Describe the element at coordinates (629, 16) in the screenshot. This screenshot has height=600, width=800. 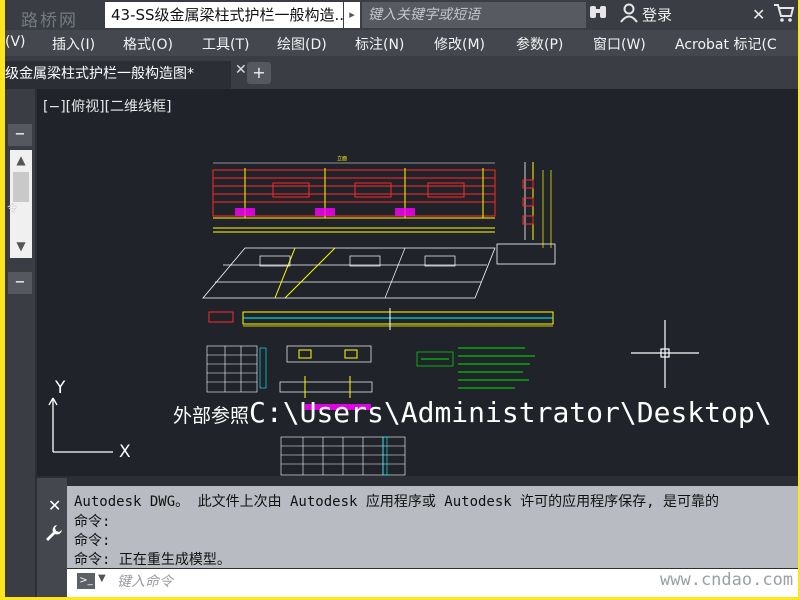
I see `user-icon` at that location.